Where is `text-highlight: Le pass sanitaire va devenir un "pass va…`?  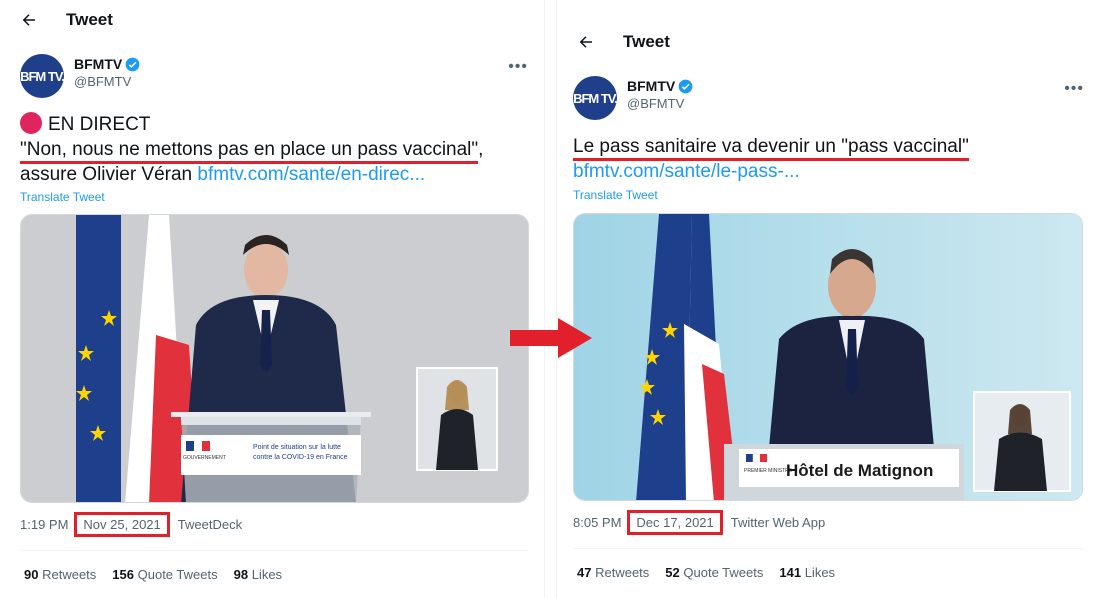 text-highlight: Le pass sanitaire va devenir un "pass va… is located at coordinates (771, 148).